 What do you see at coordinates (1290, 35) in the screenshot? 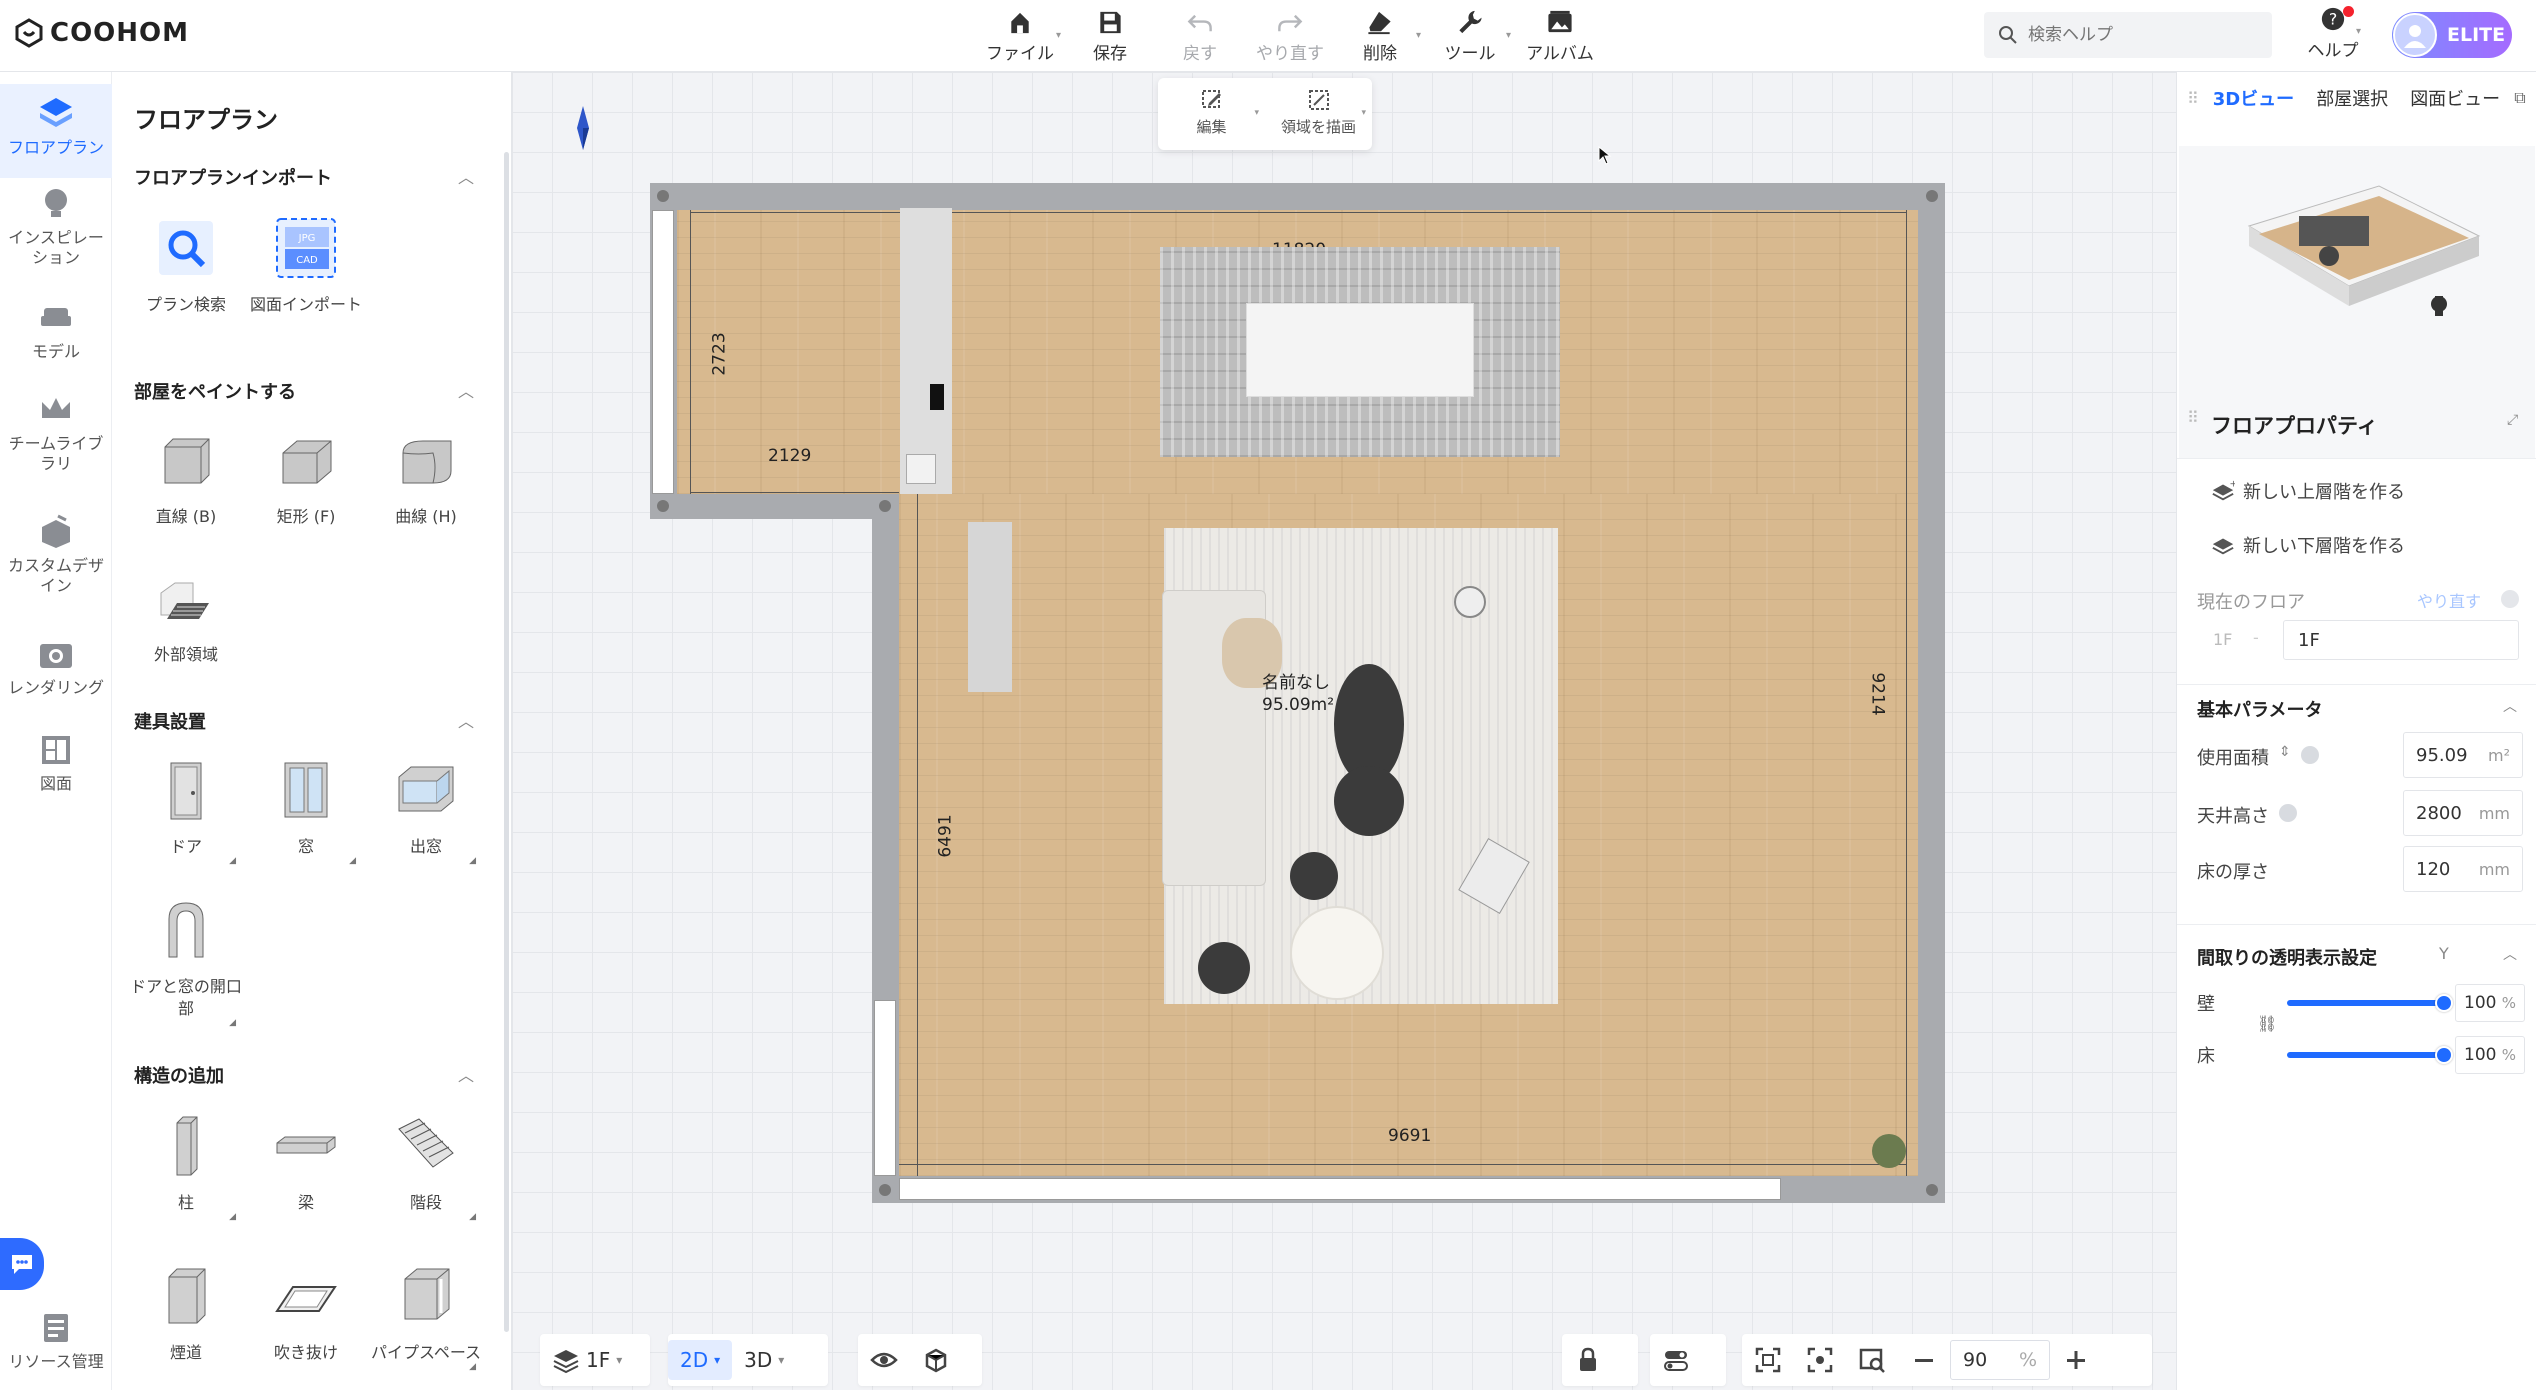
I see `redo-button: やり直す` at bounding box center [1290, 35].